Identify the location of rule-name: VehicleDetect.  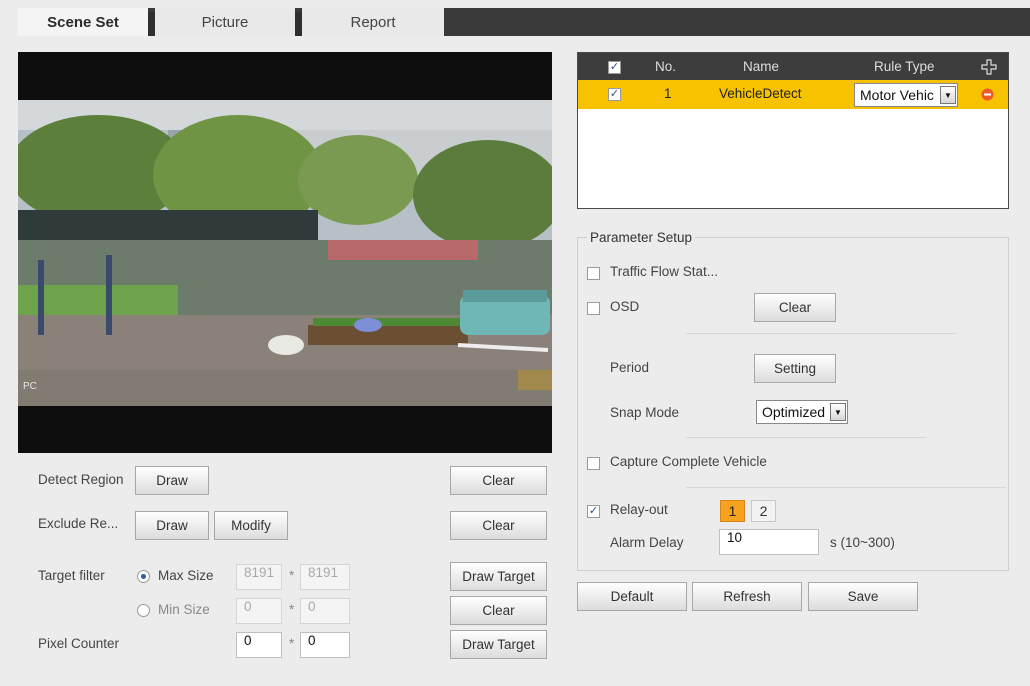
(760, 93).